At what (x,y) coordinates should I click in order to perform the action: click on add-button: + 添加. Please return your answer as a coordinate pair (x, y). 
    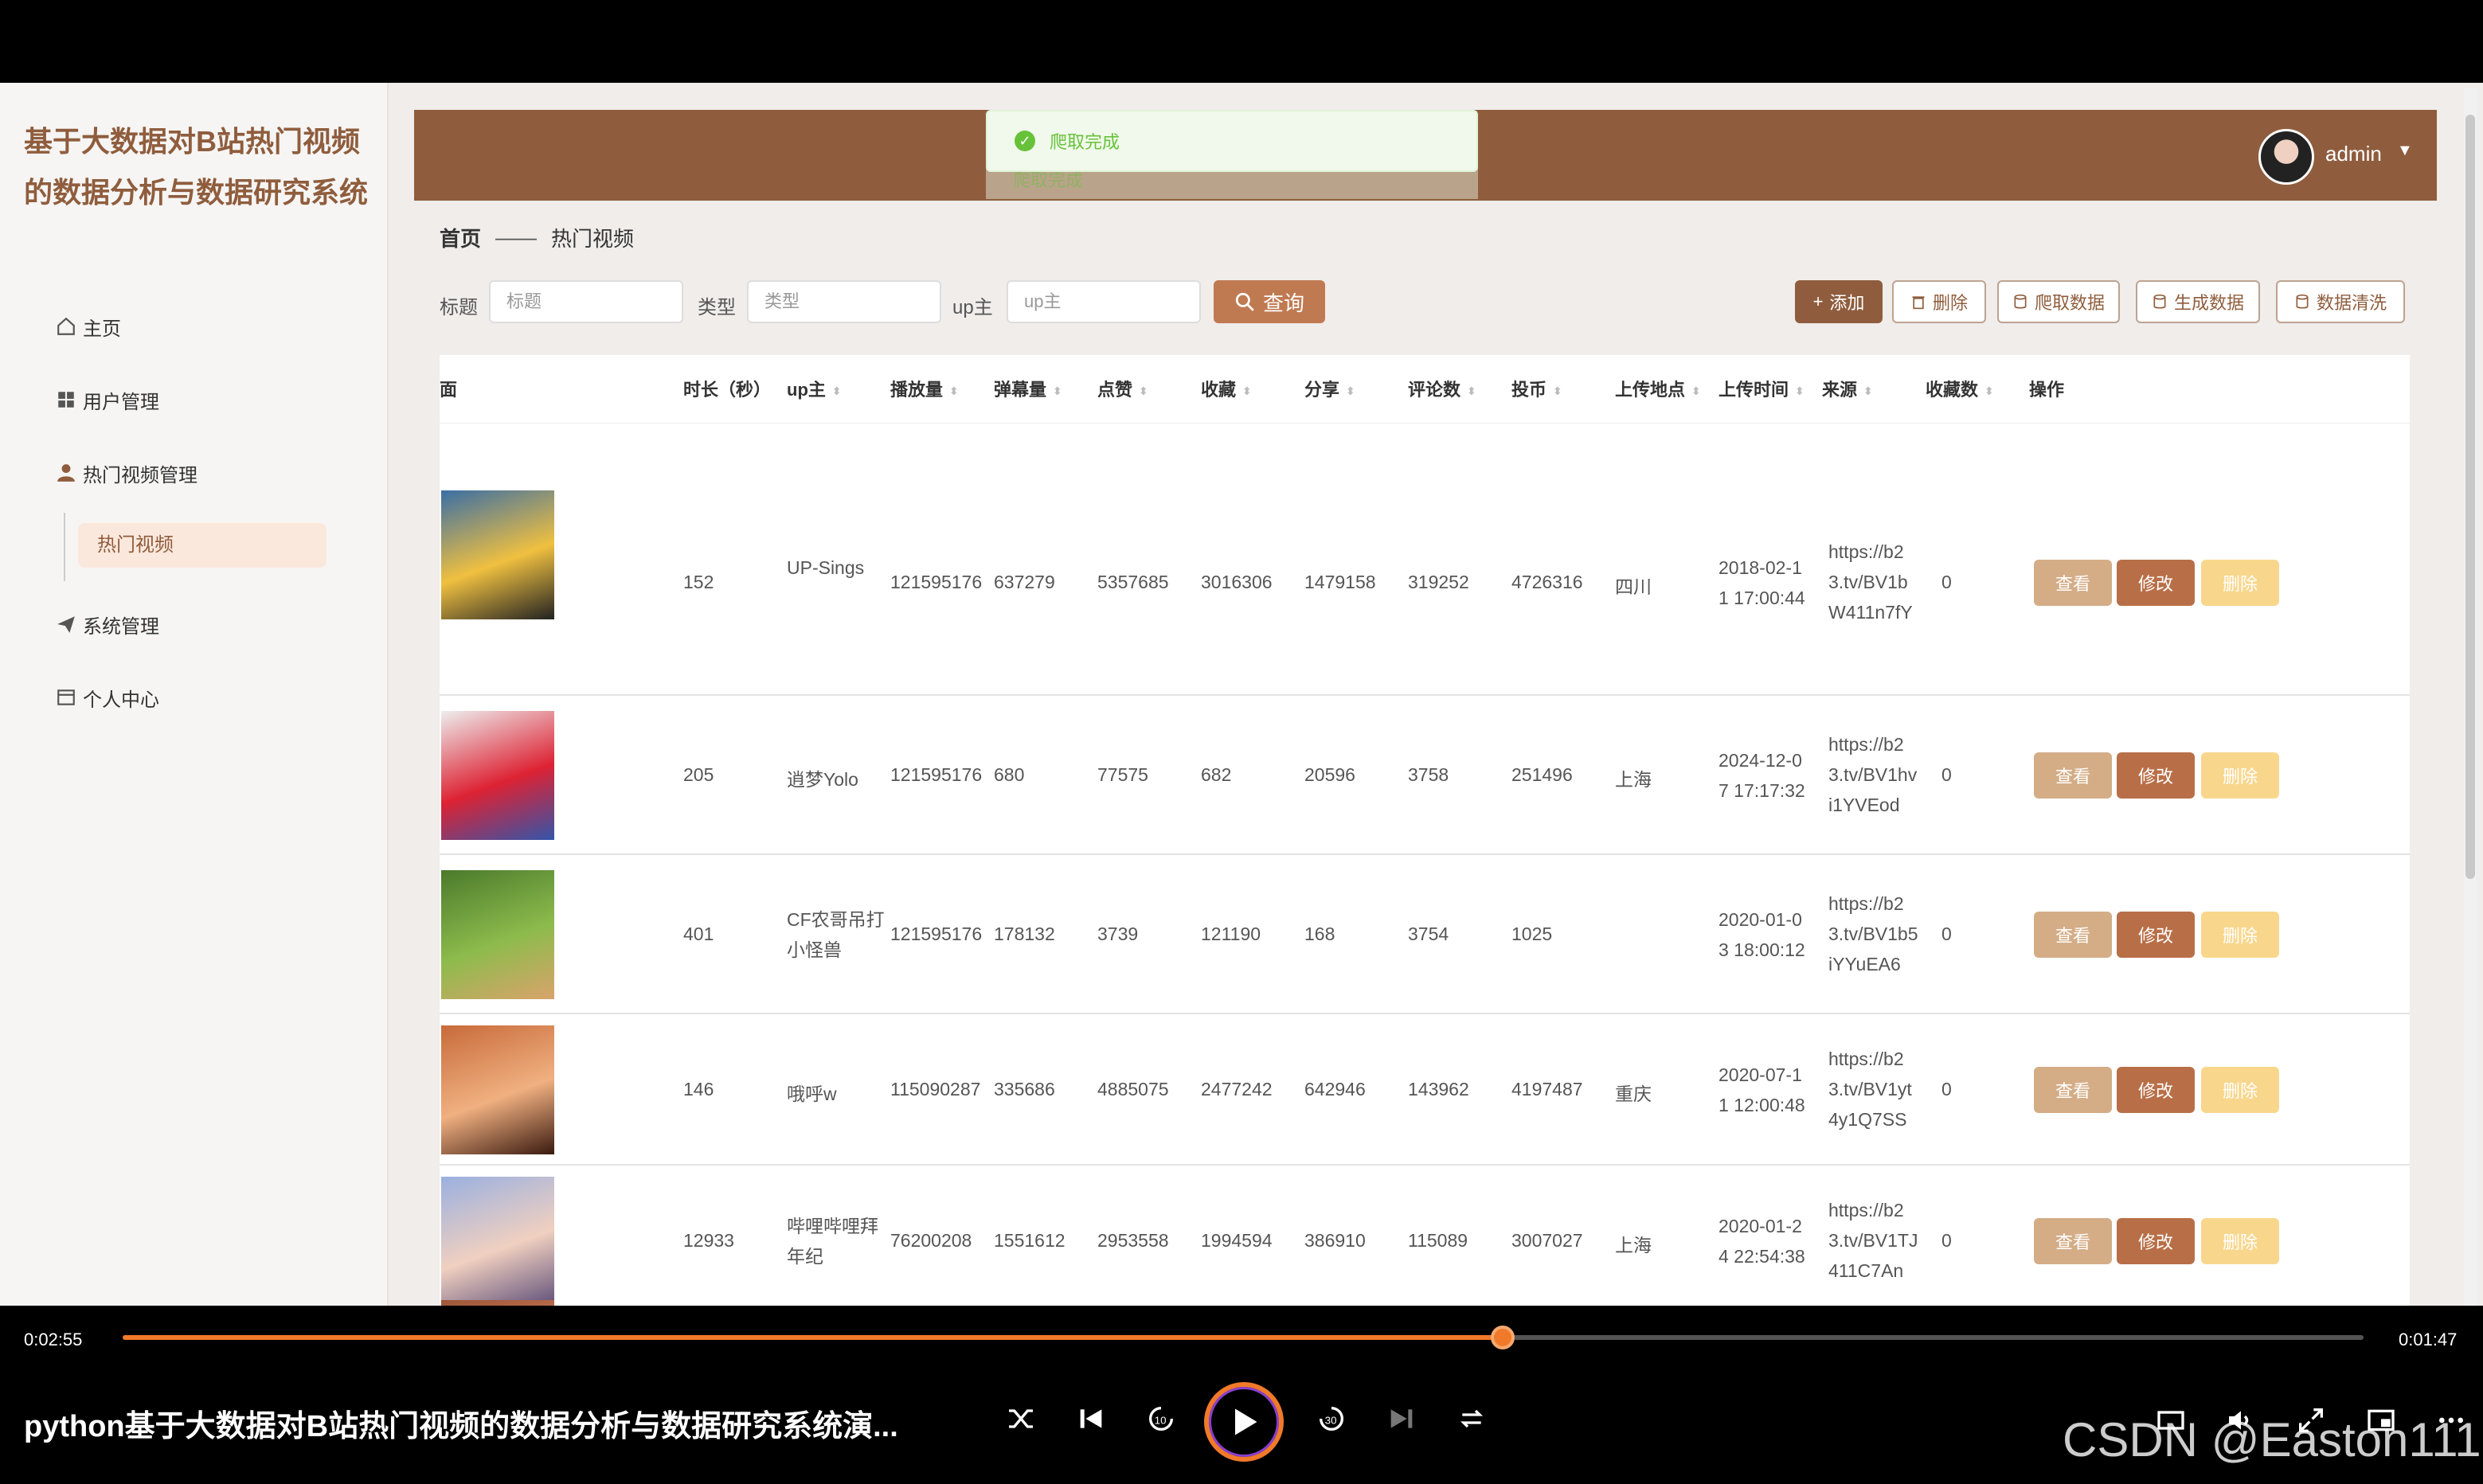
    Looking at the image, I should click on (1839, 301).